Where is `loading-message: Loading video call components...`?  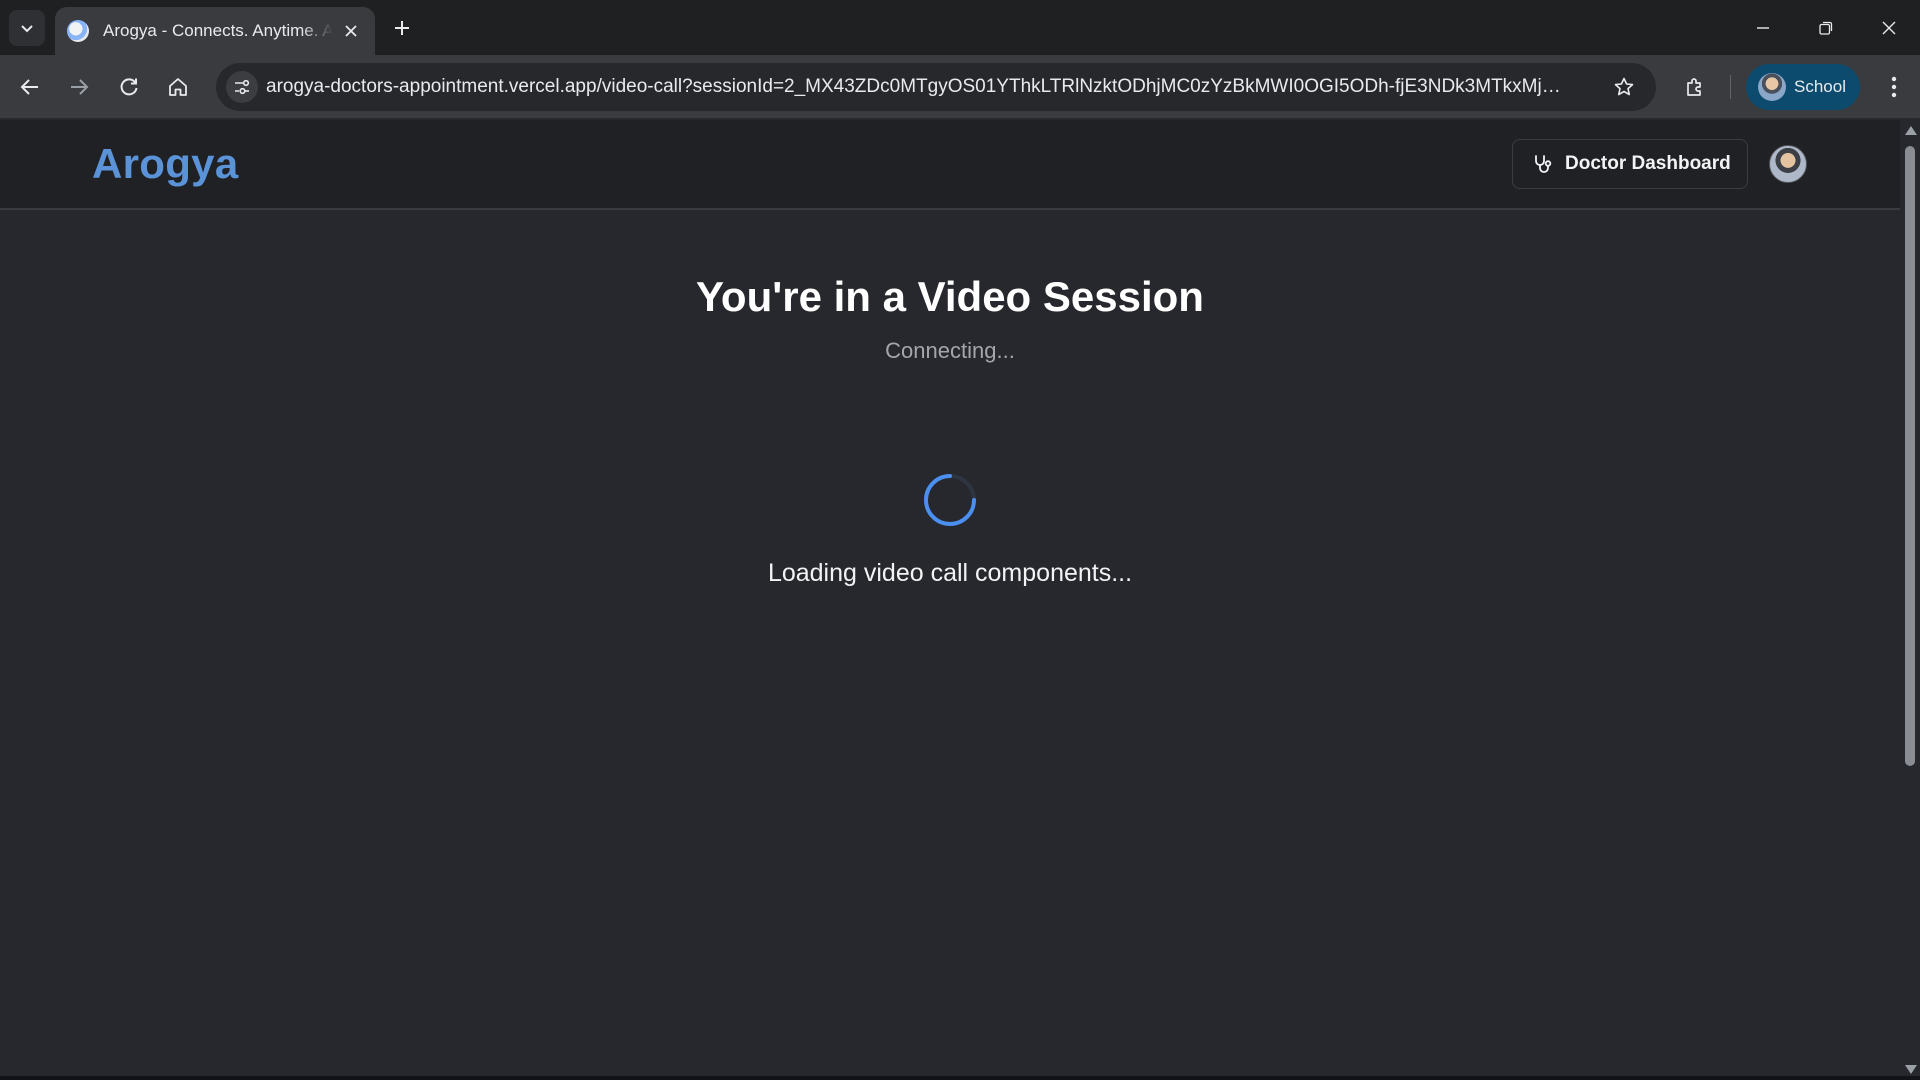
loading-message: Loading video call components... is located at coordinates (950, 573).